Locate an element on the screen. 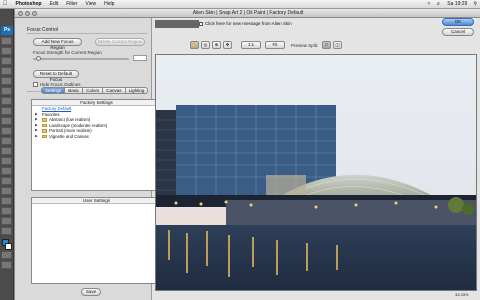 Image resolution: width=480 pixels, height=300 pixels. move-button: ✥ is located at coordinates (227, 45).